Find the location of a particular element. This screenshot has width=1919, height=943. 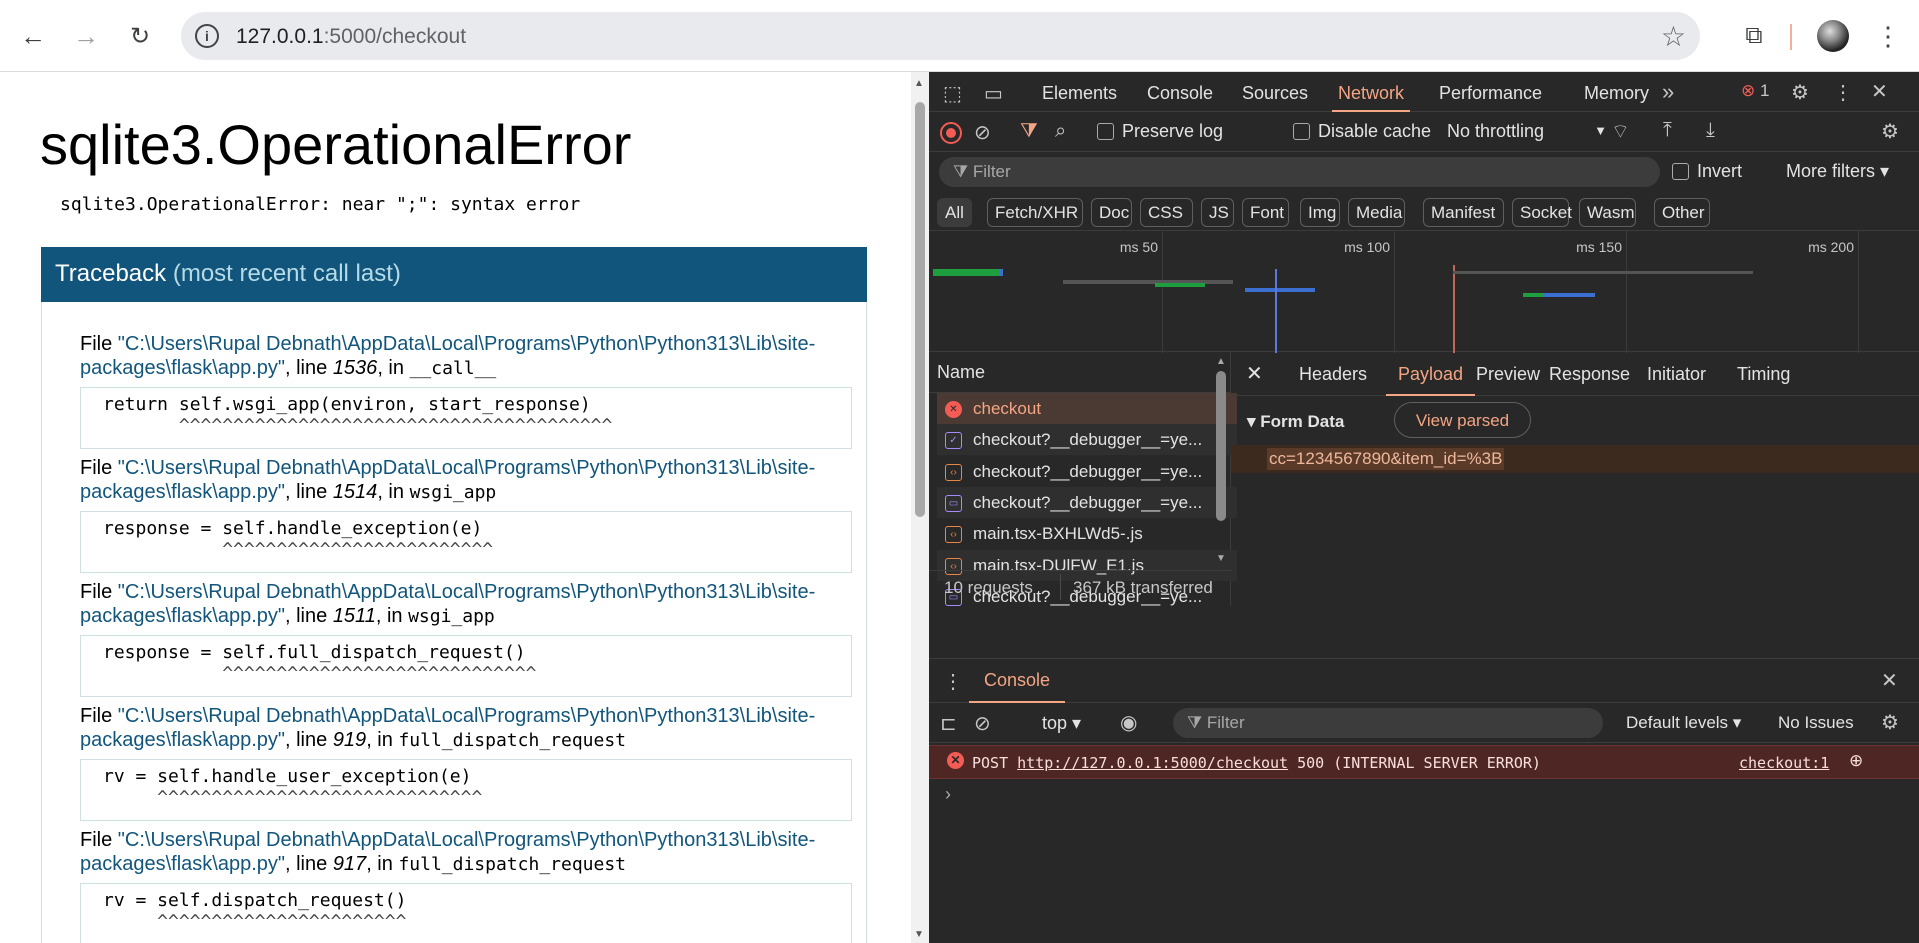

request-row: ✕ checkout is located at coordinates (1087, 408).